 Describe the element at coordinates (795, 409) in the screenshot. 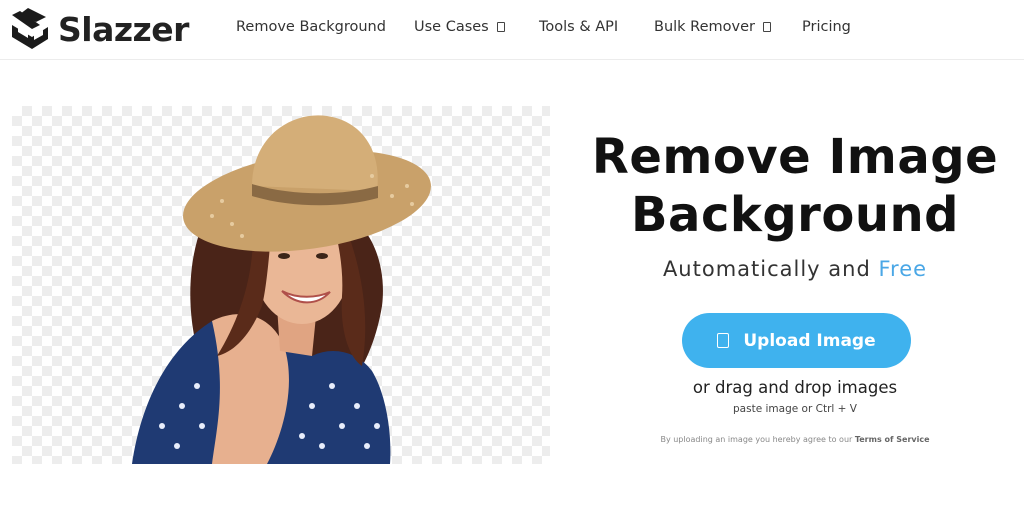

I see `paste-hint: paste image or Ctrl + V` at that location.